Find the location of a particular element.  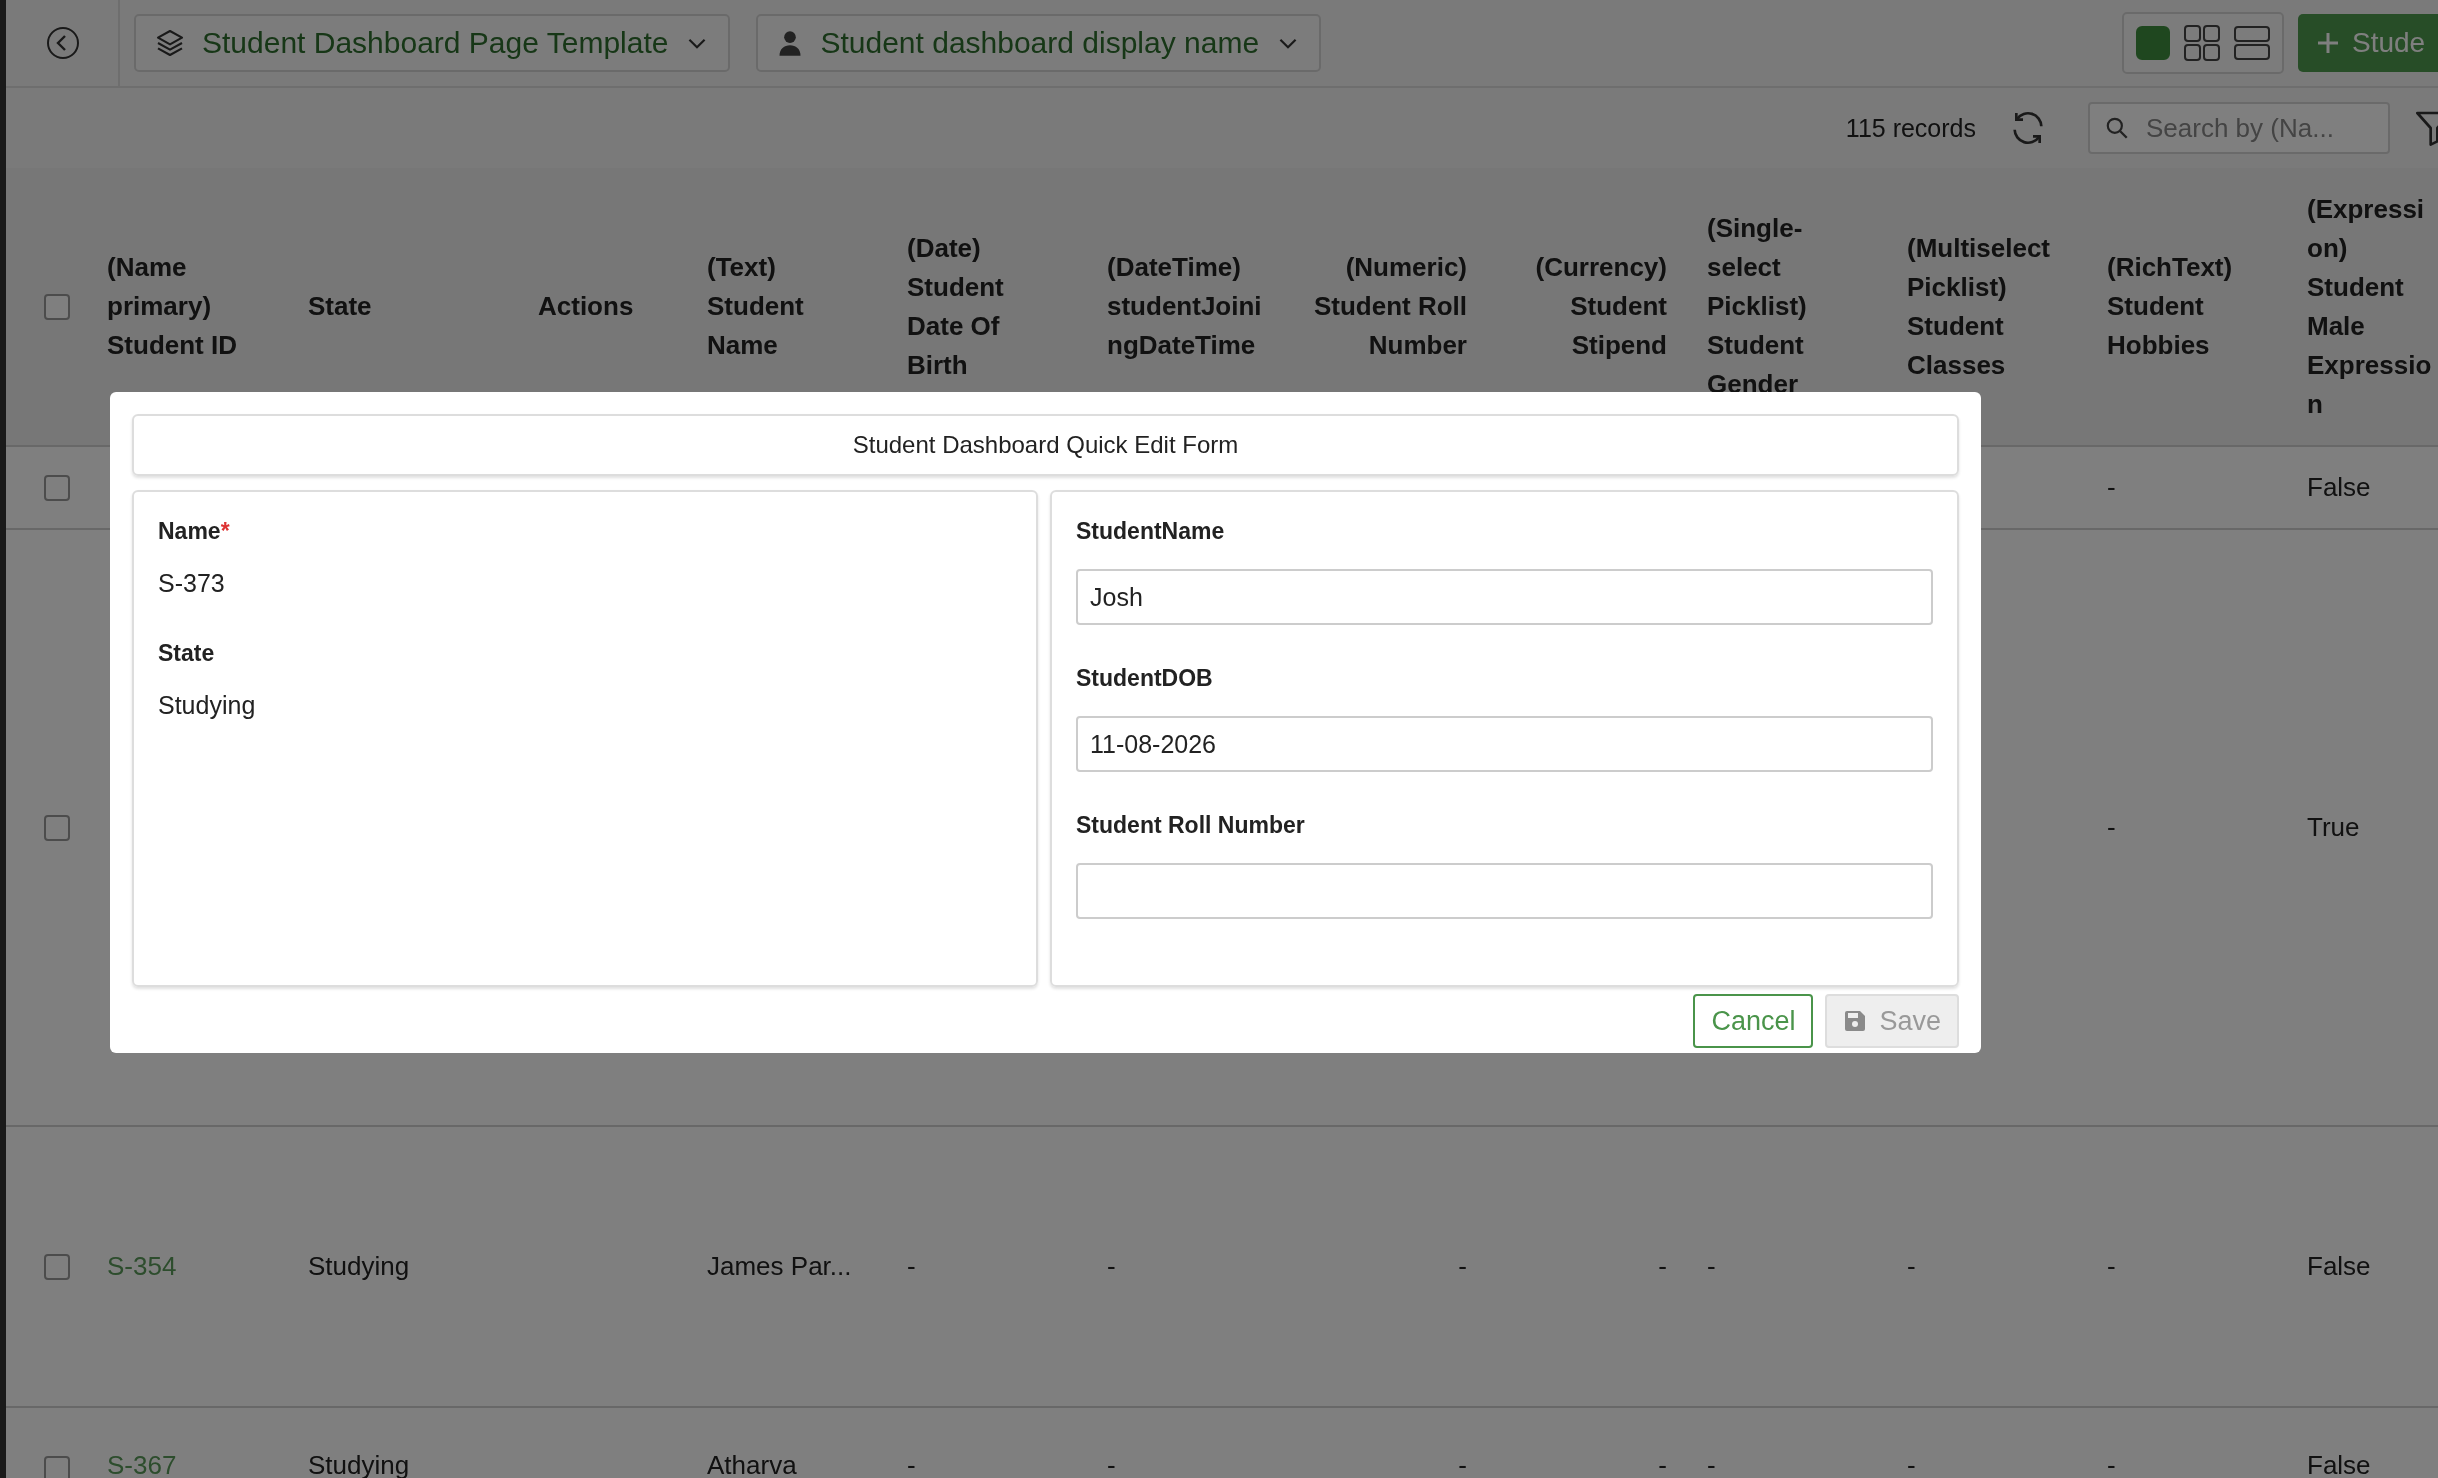

input-field is located at coordinates (1504, 891).